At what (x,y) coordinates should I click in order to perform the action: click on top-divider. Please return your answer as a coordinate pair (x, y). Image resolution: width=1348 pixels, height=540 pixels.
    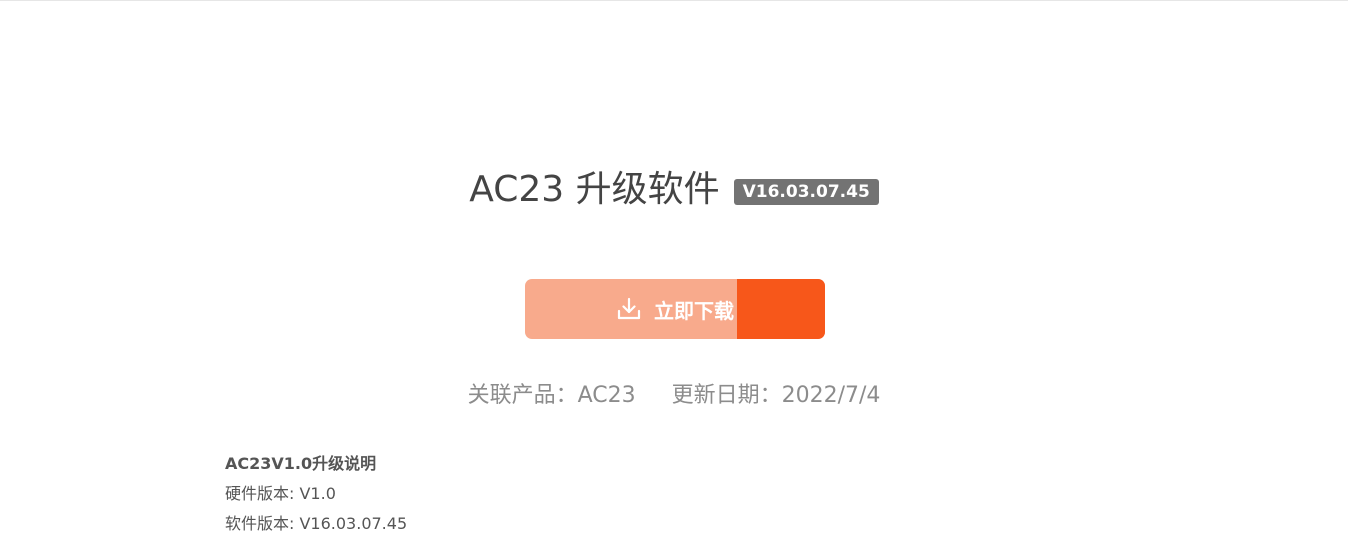
    Looking at the image, I should click on (674, 0).